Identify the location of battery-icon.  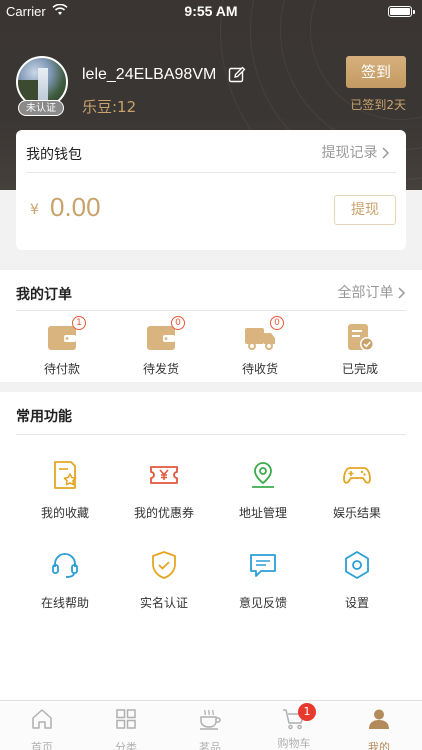
(401, 11).